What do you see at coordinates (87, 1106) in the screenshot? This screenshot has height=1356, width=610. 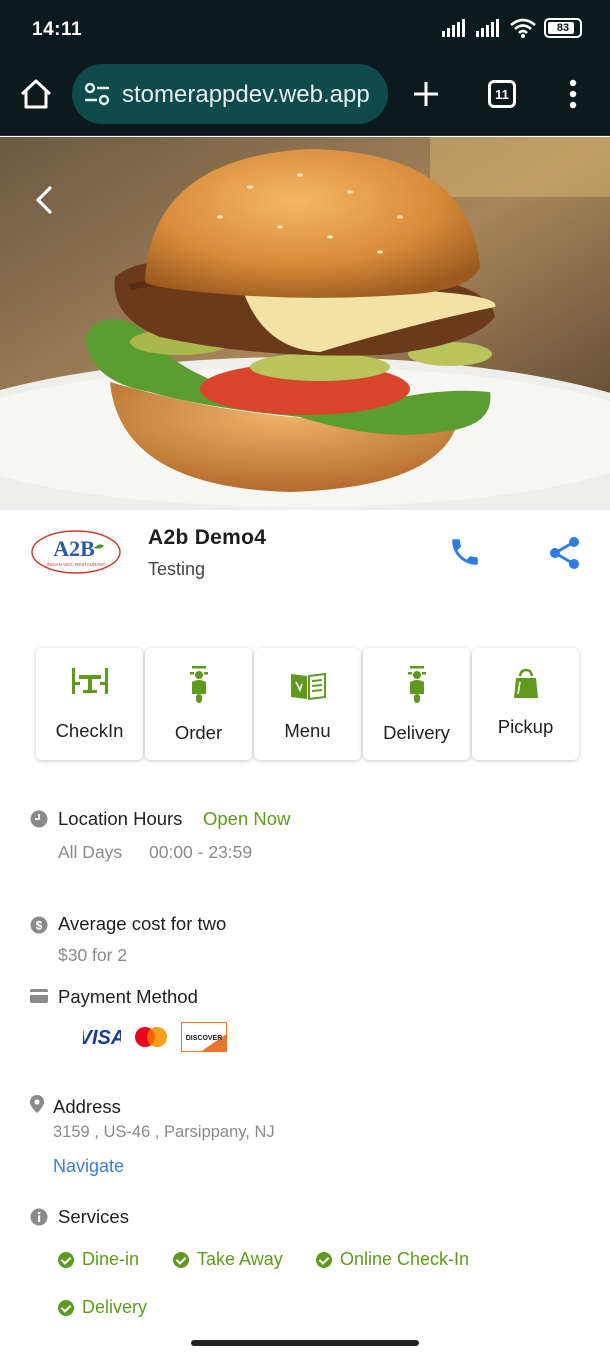 I see `address-label: Address` at bounding box center [87, 1106].